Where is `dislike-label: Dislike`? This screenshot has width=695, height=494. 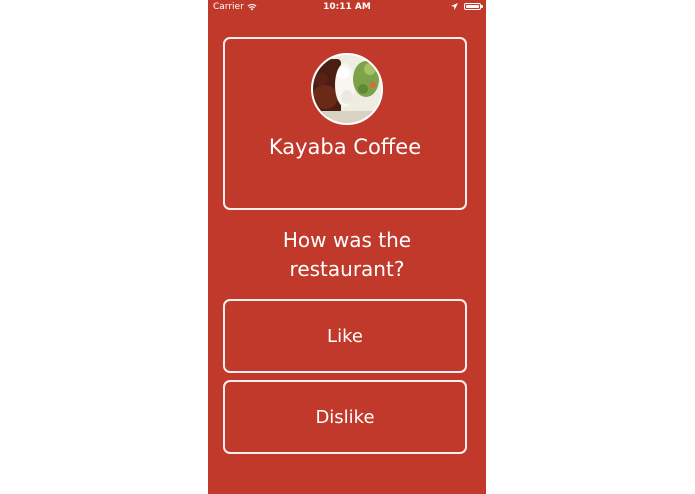
dislike-label: Dislike is located at coordinates (345, 417).